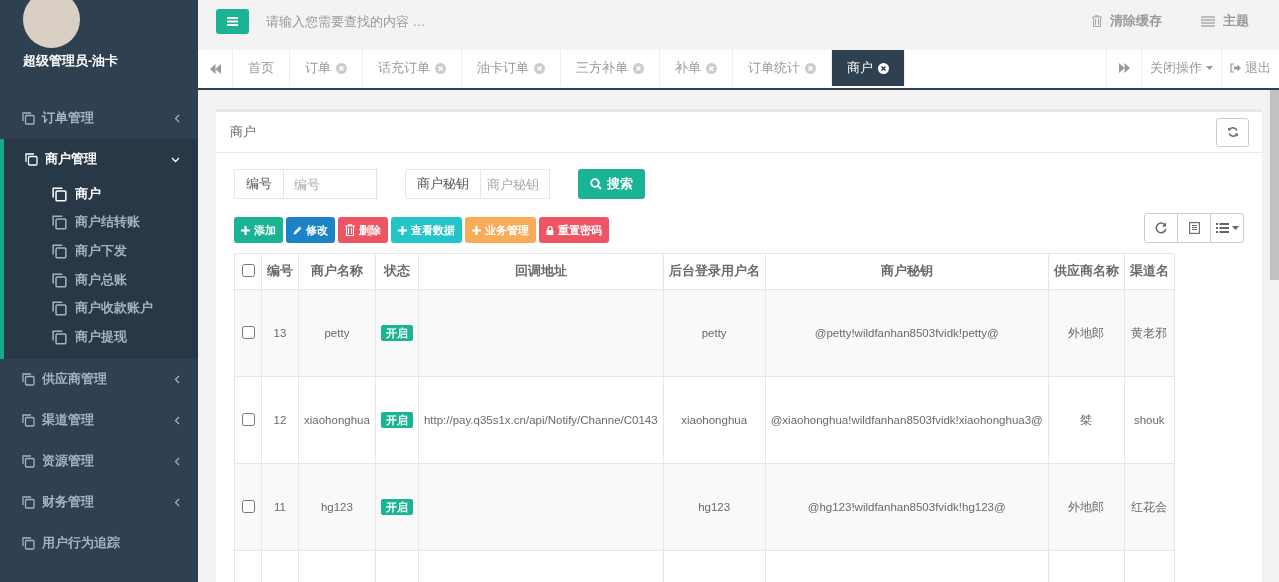 The height and width of the screenshot is (582, 1279). Describe the element at coordinates (714, 271) in the screenshot. I see `column-header: 后台登录用户名` at that location.